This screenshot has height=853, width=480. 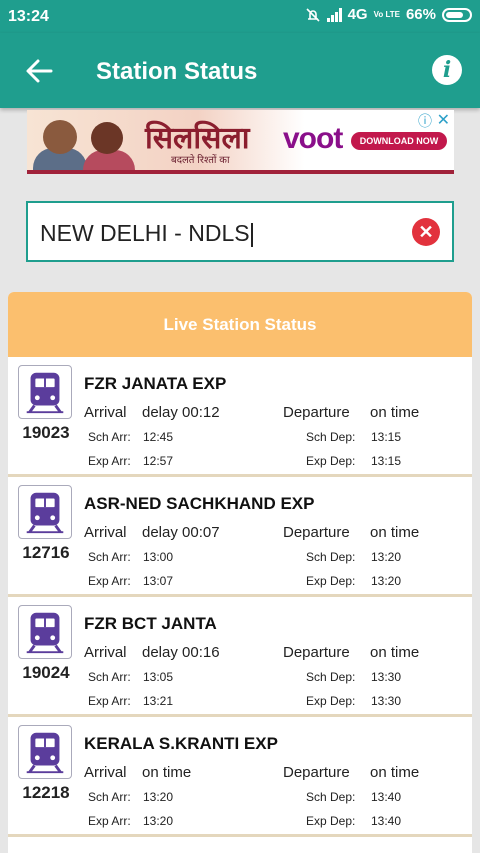 I want to click on exp-dep-time: 13:20, so click(x=386, y=581).